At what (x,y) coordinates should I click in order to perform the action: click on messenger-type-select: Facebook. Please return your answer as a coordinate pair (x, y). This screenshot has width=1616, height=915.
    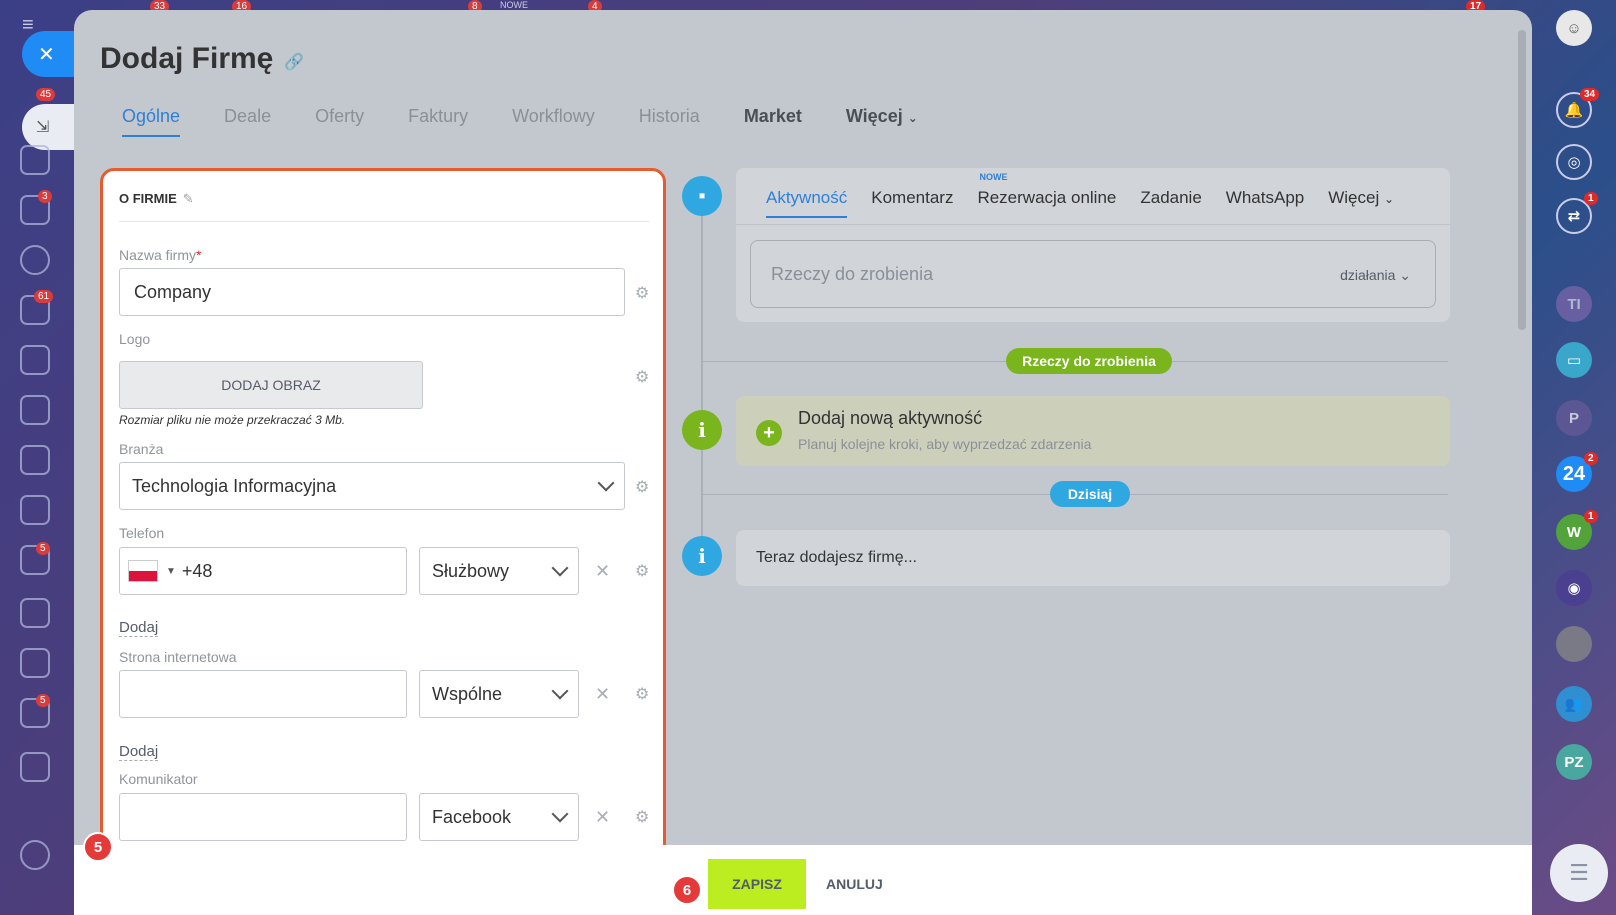
    Looking at the image, I should click on (499, 817).